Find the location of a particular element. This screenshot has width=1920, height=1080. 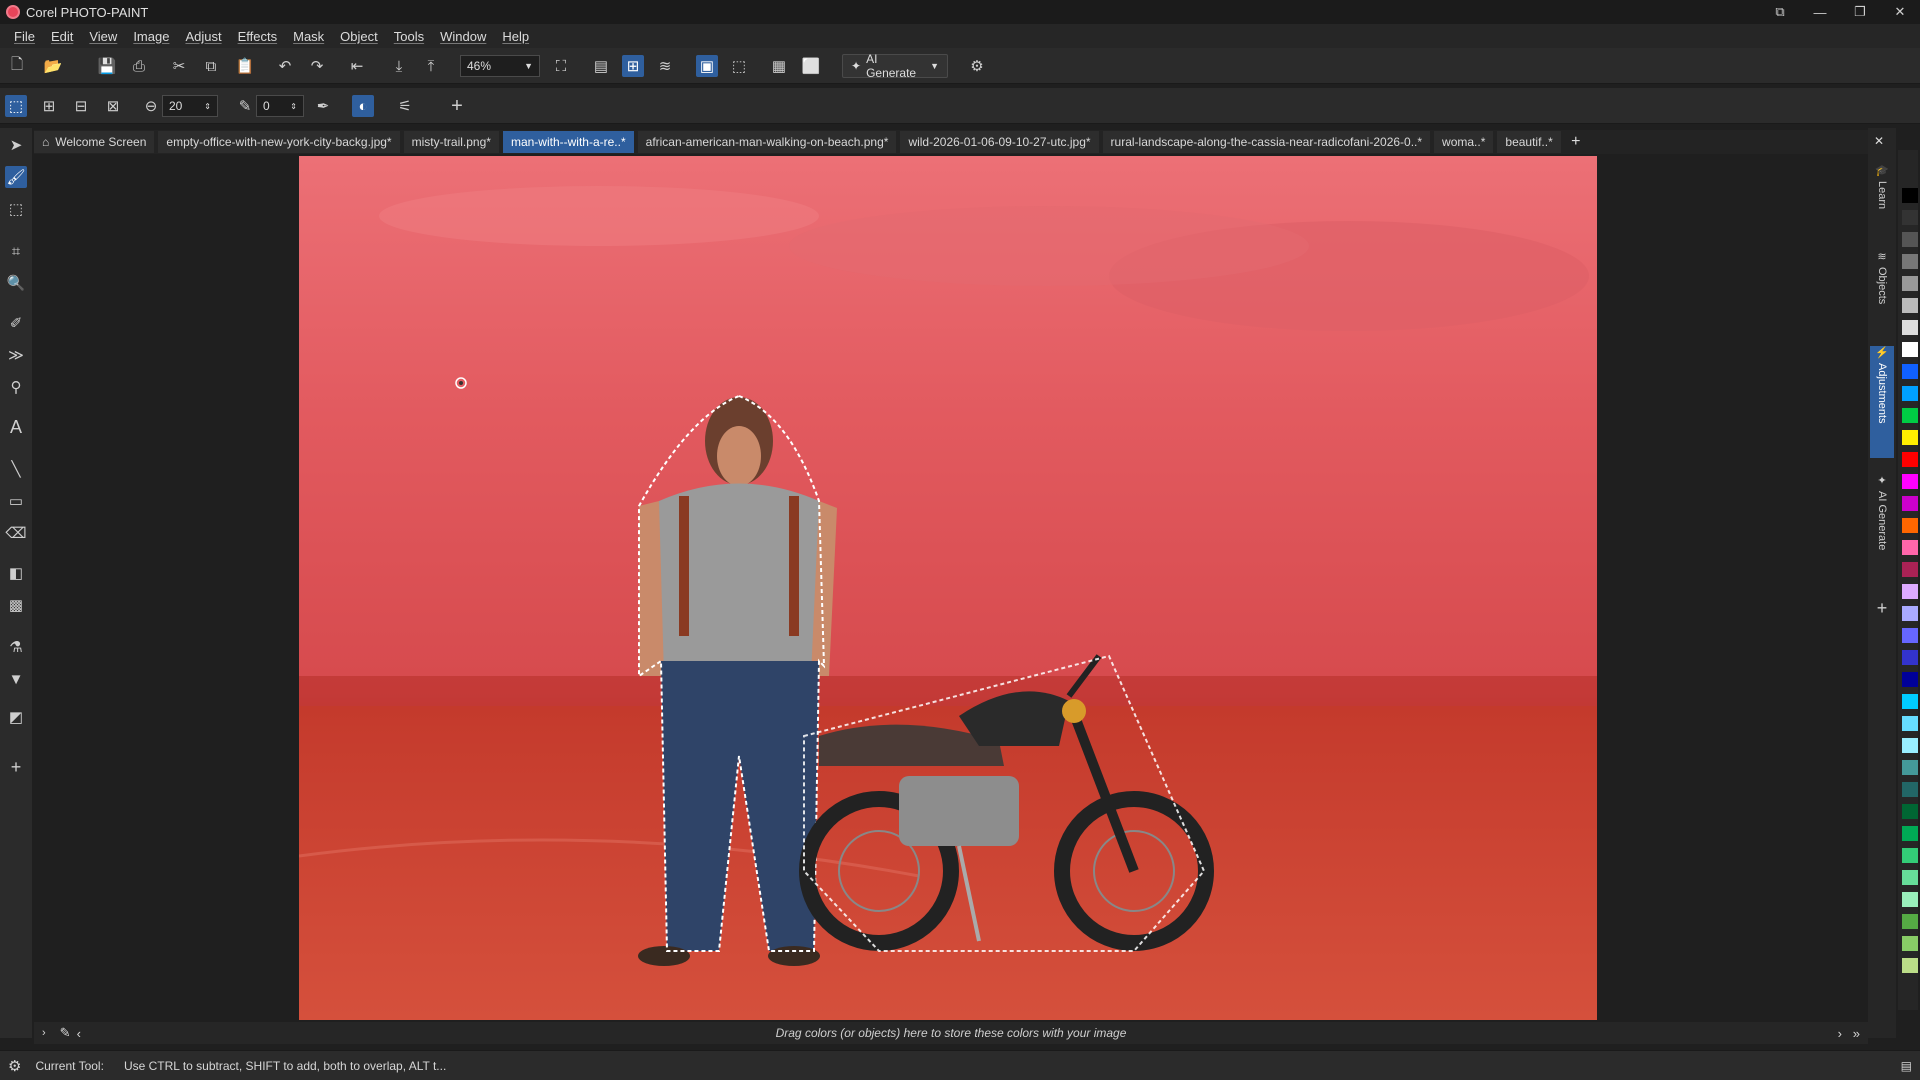

mask-transform-tool-icon: ⬚ is located at coordinates (16, 209).